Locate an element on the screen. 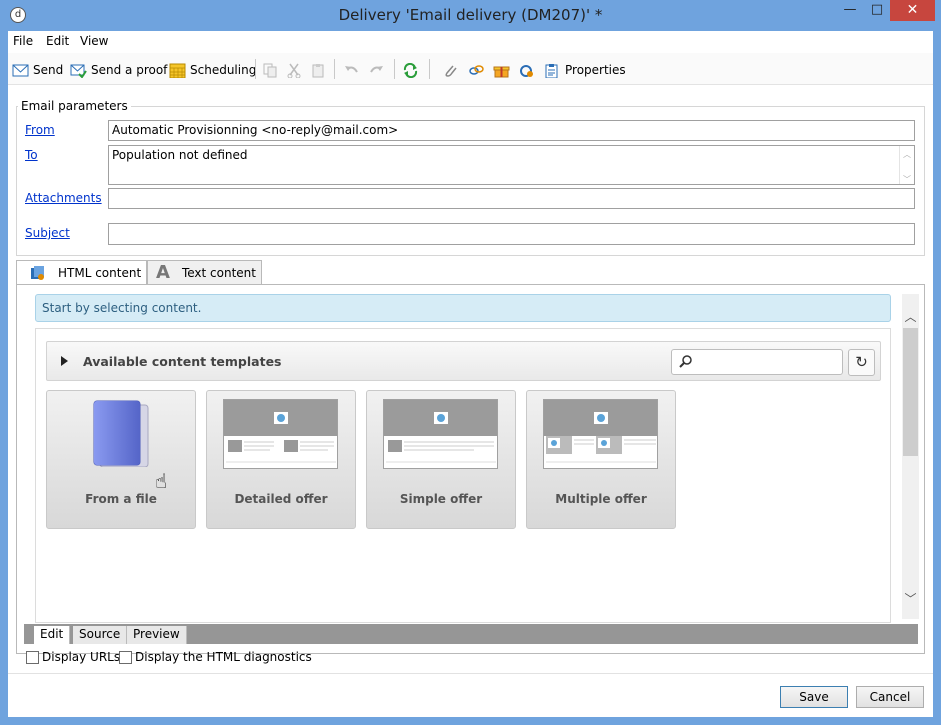 The width and height of the screenshot is (941, 725). redo-button is located at coordinates (378, 70).